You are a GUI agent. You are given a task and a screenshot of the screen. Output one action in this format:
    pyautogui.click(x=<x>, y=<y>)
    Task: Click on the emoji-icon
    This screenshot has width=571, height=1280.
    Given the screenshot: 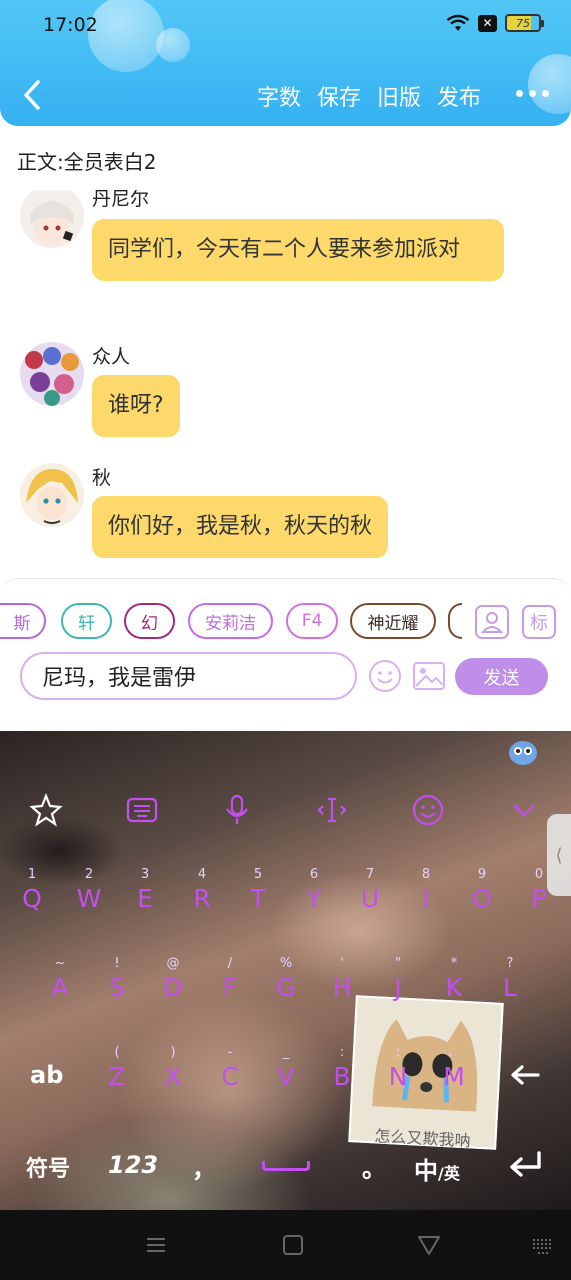 What is the action you would take?
    pyautogui.click(x=385, y=676)
    